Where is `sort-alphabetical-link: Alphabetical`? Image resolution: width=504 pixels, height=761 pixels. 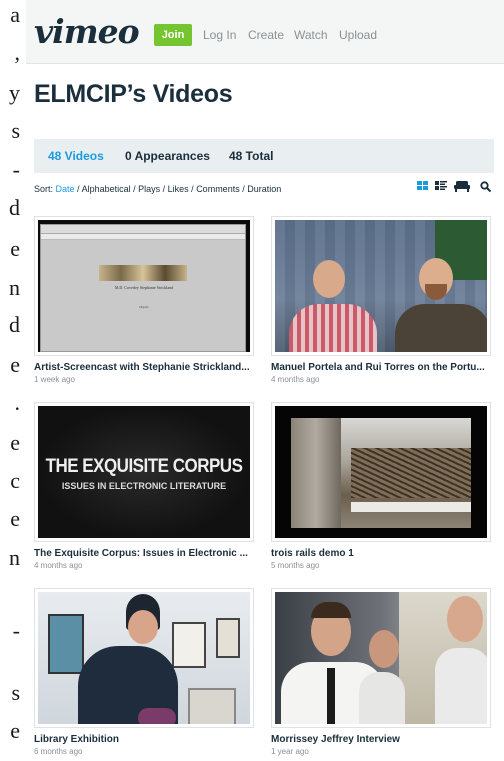 sort-alphabetical-link: Alphabetical is located at coordinates (106, 189).